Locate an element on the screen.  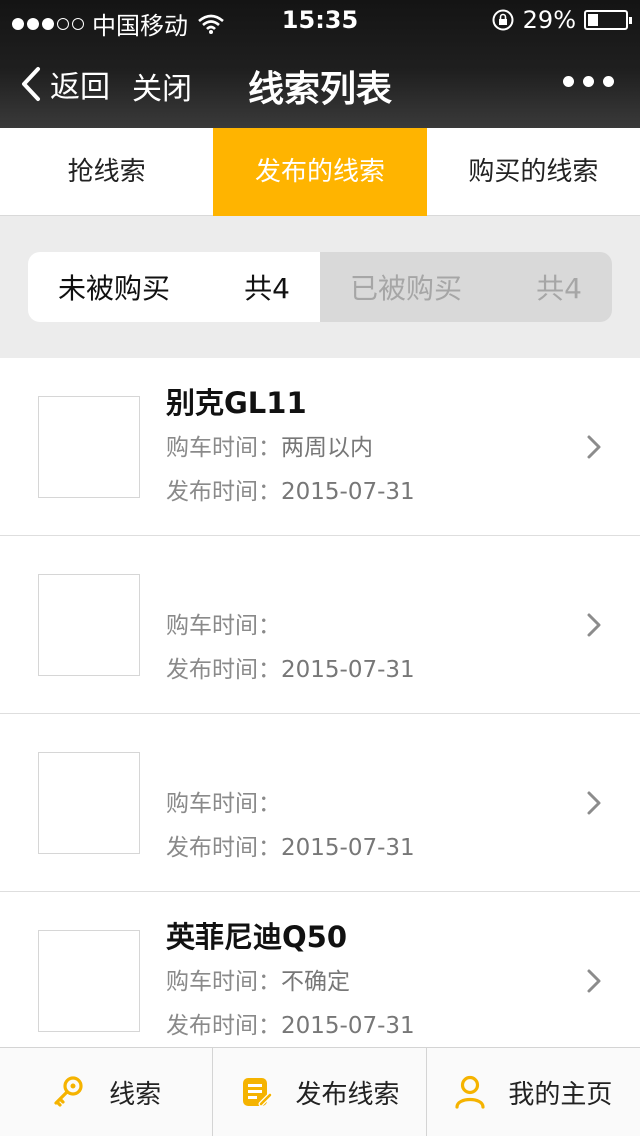
user-icon is located at coordinates (470, 1092).